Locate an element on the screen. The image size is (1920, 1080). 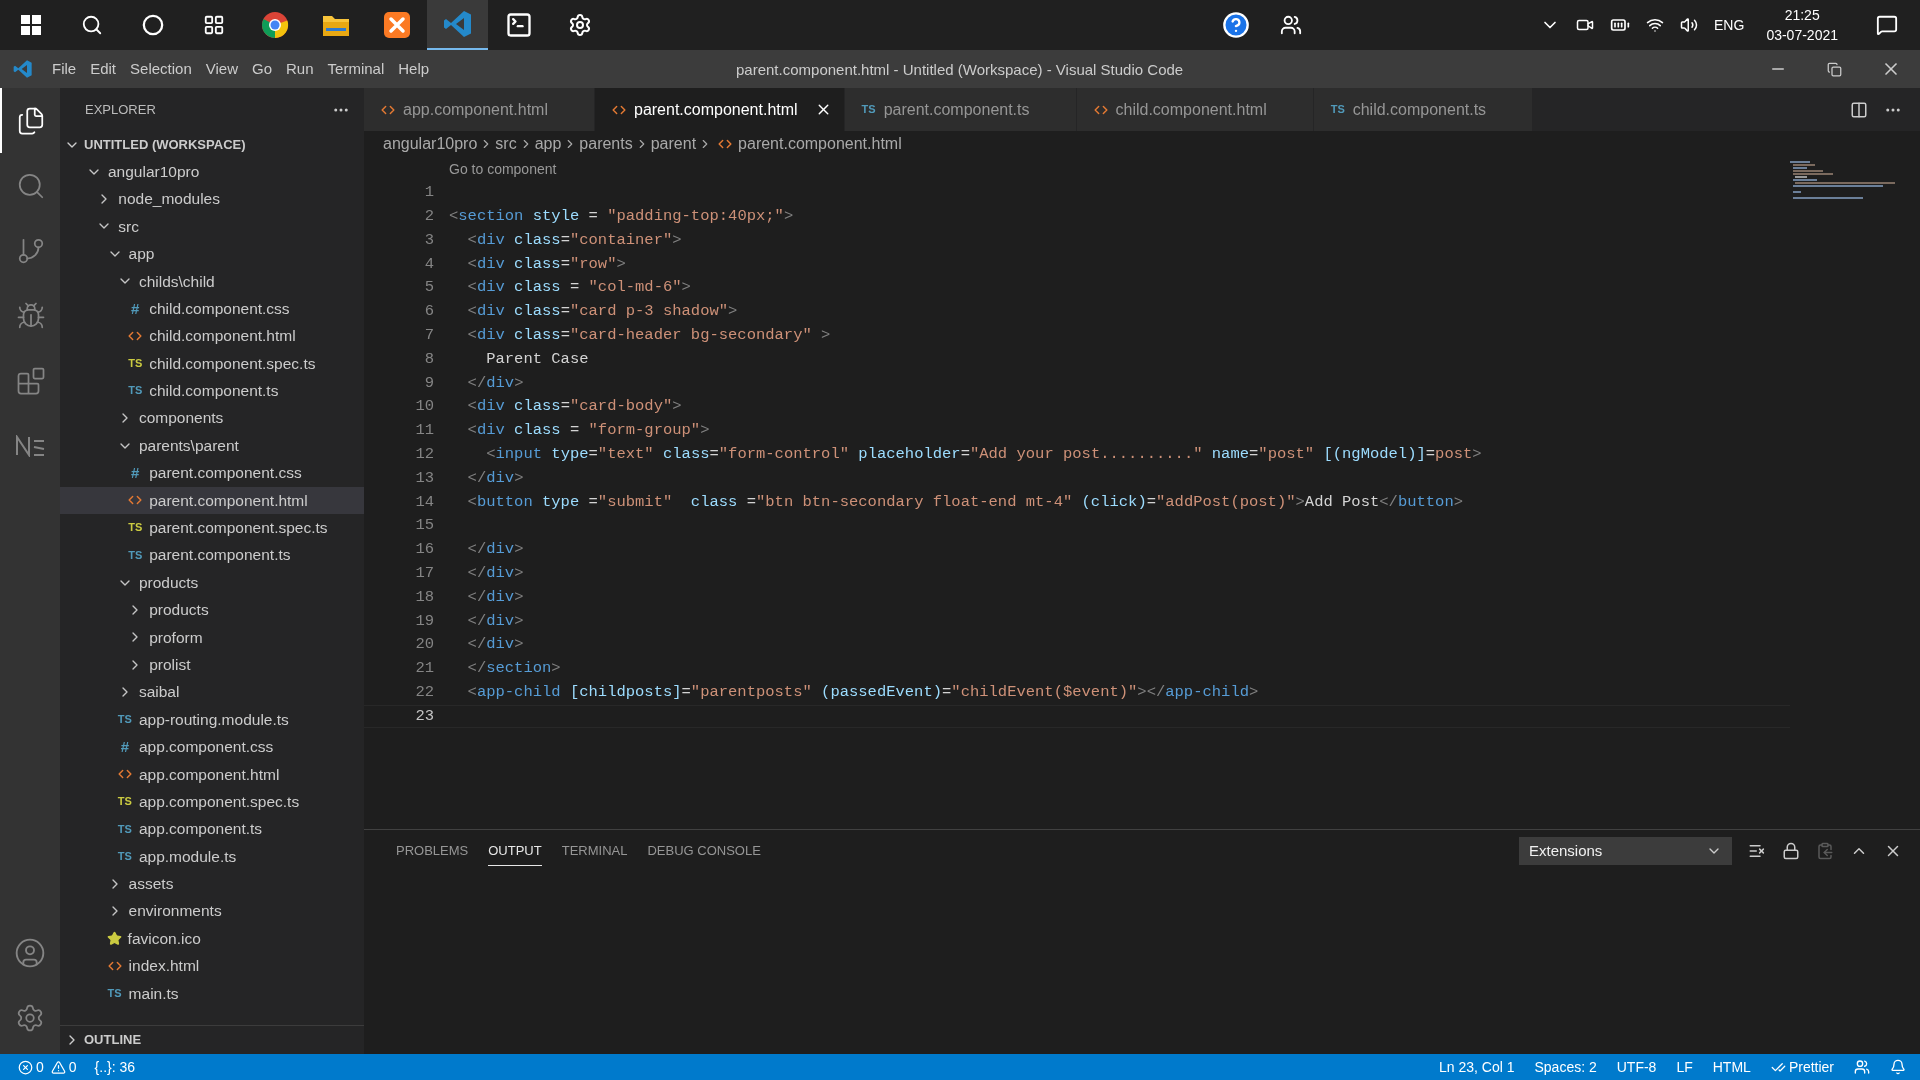
notification-icon is located at coordinates (1887, 25).